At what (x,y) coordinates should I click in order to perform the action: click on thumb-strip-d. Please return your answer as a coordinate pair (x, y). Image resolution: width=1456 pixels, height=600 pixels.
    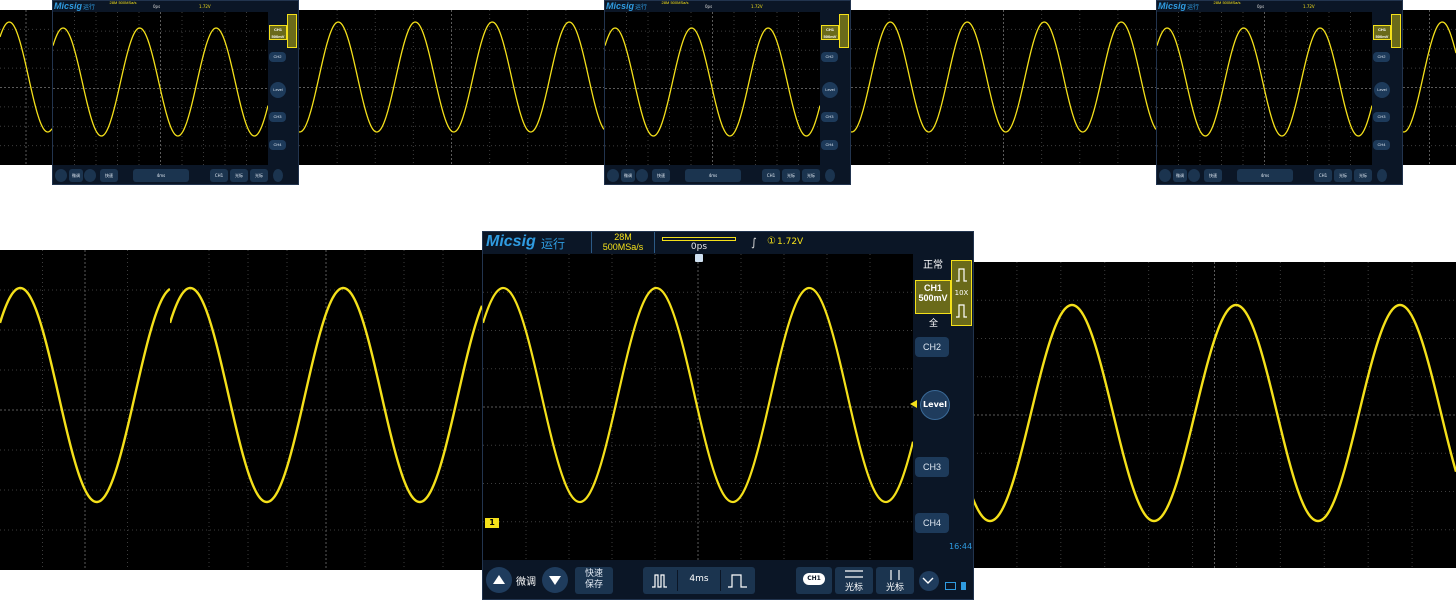
    Looking at the image, I should click on (1429, 87).